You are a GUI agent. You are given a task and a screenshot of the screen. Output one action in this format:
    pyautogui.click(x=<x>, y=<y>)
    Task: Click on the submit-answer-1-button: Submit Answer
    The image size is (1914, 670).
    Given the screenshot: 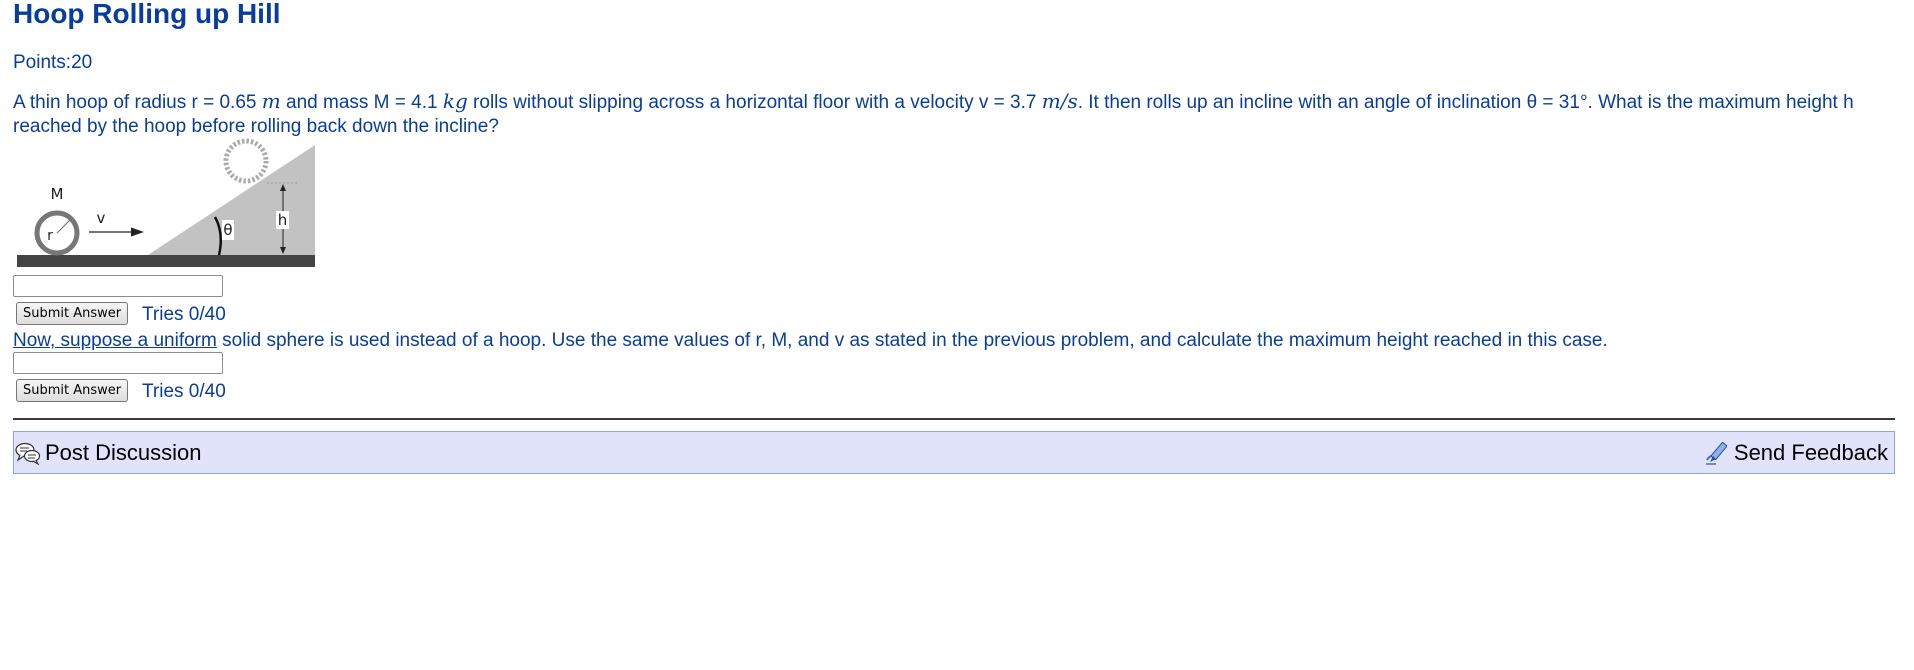 What is the action you would take?
    pyautogui.click(x=72, y=313)
    